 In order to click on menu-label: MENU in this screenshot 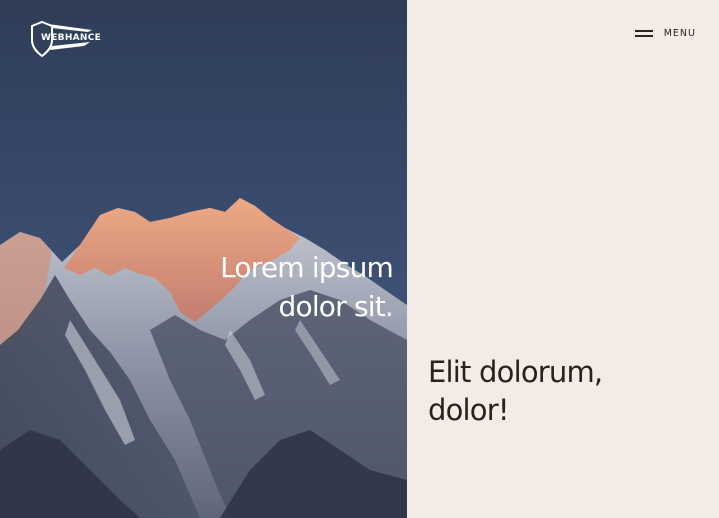, I will do `click(679, 33)`.